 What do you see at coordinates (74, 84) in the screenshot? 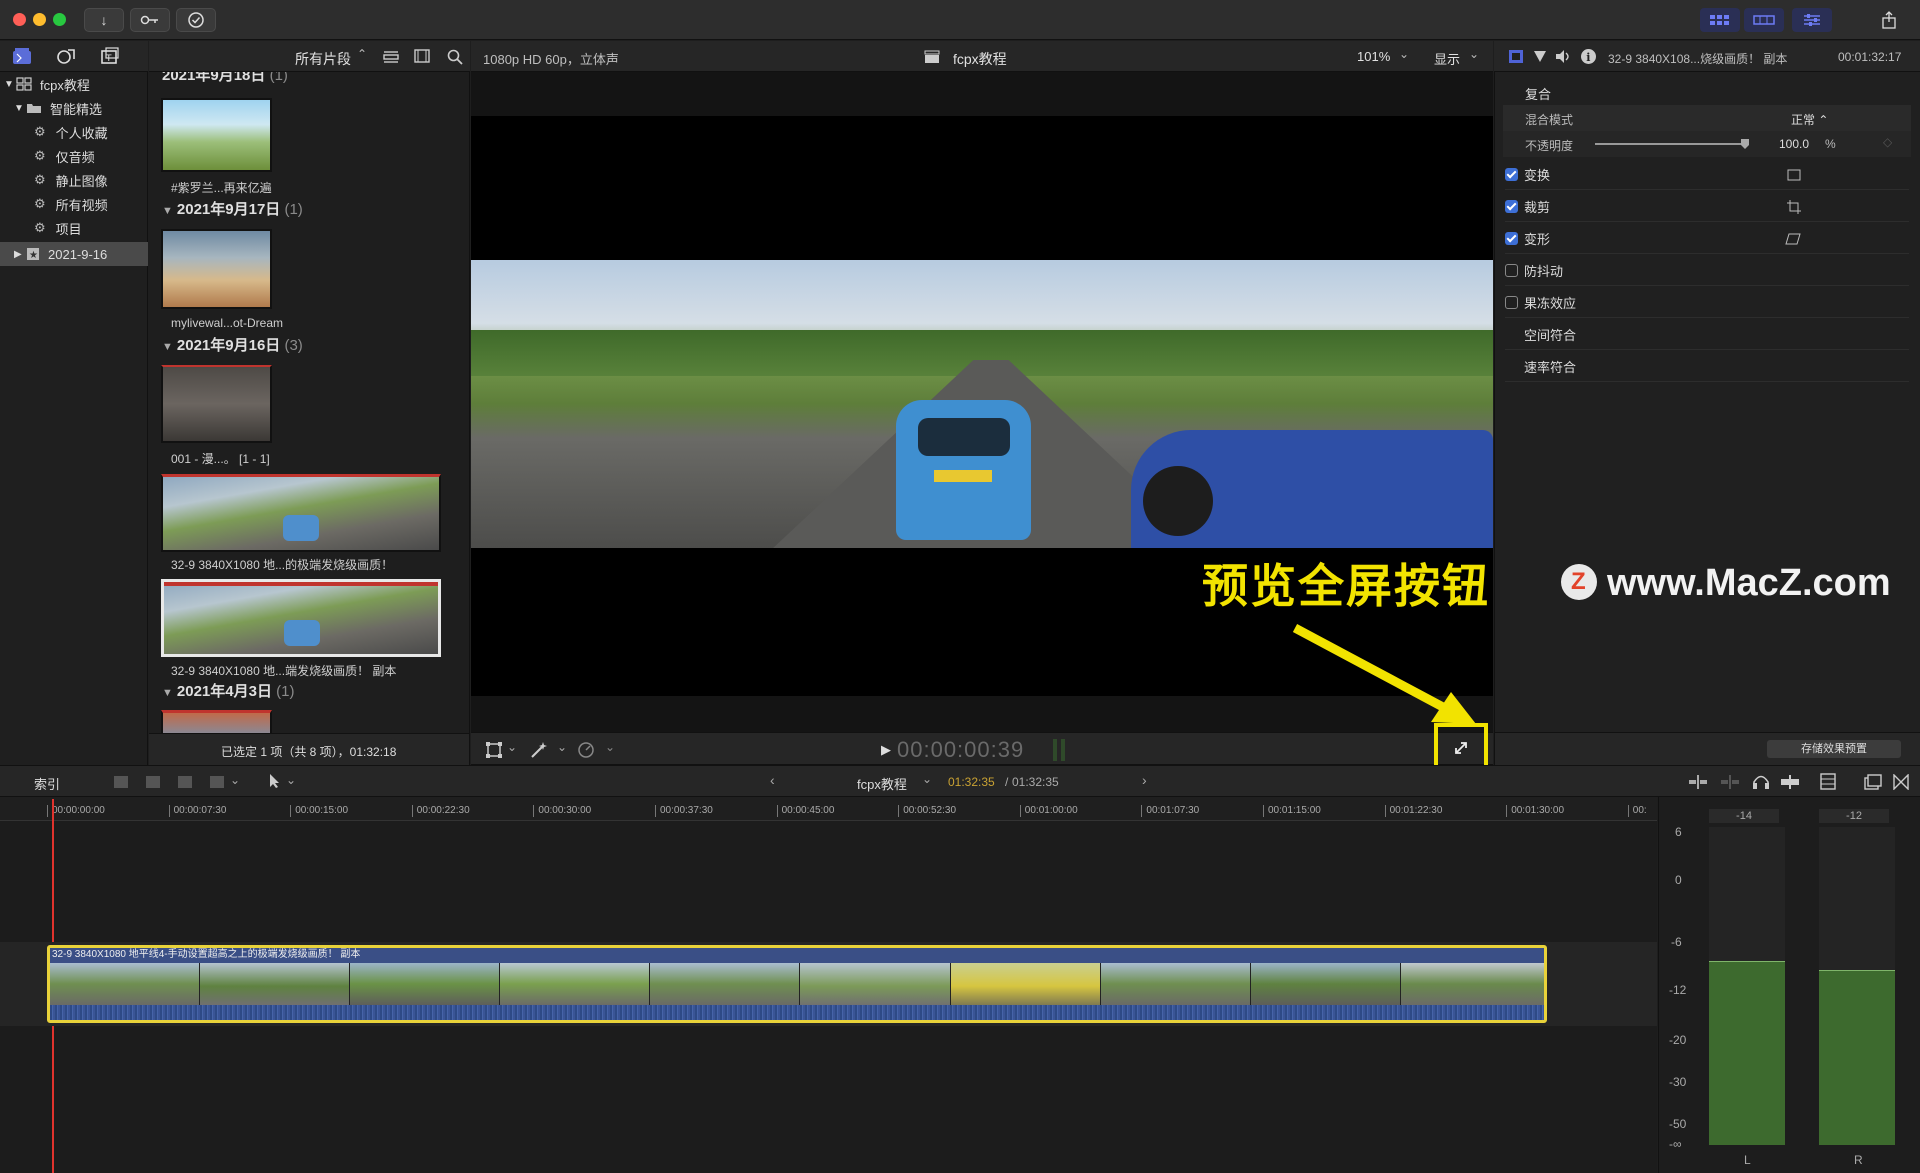
I see `library-root: ▼ fcpx教程` at bounding box center [74, 84].